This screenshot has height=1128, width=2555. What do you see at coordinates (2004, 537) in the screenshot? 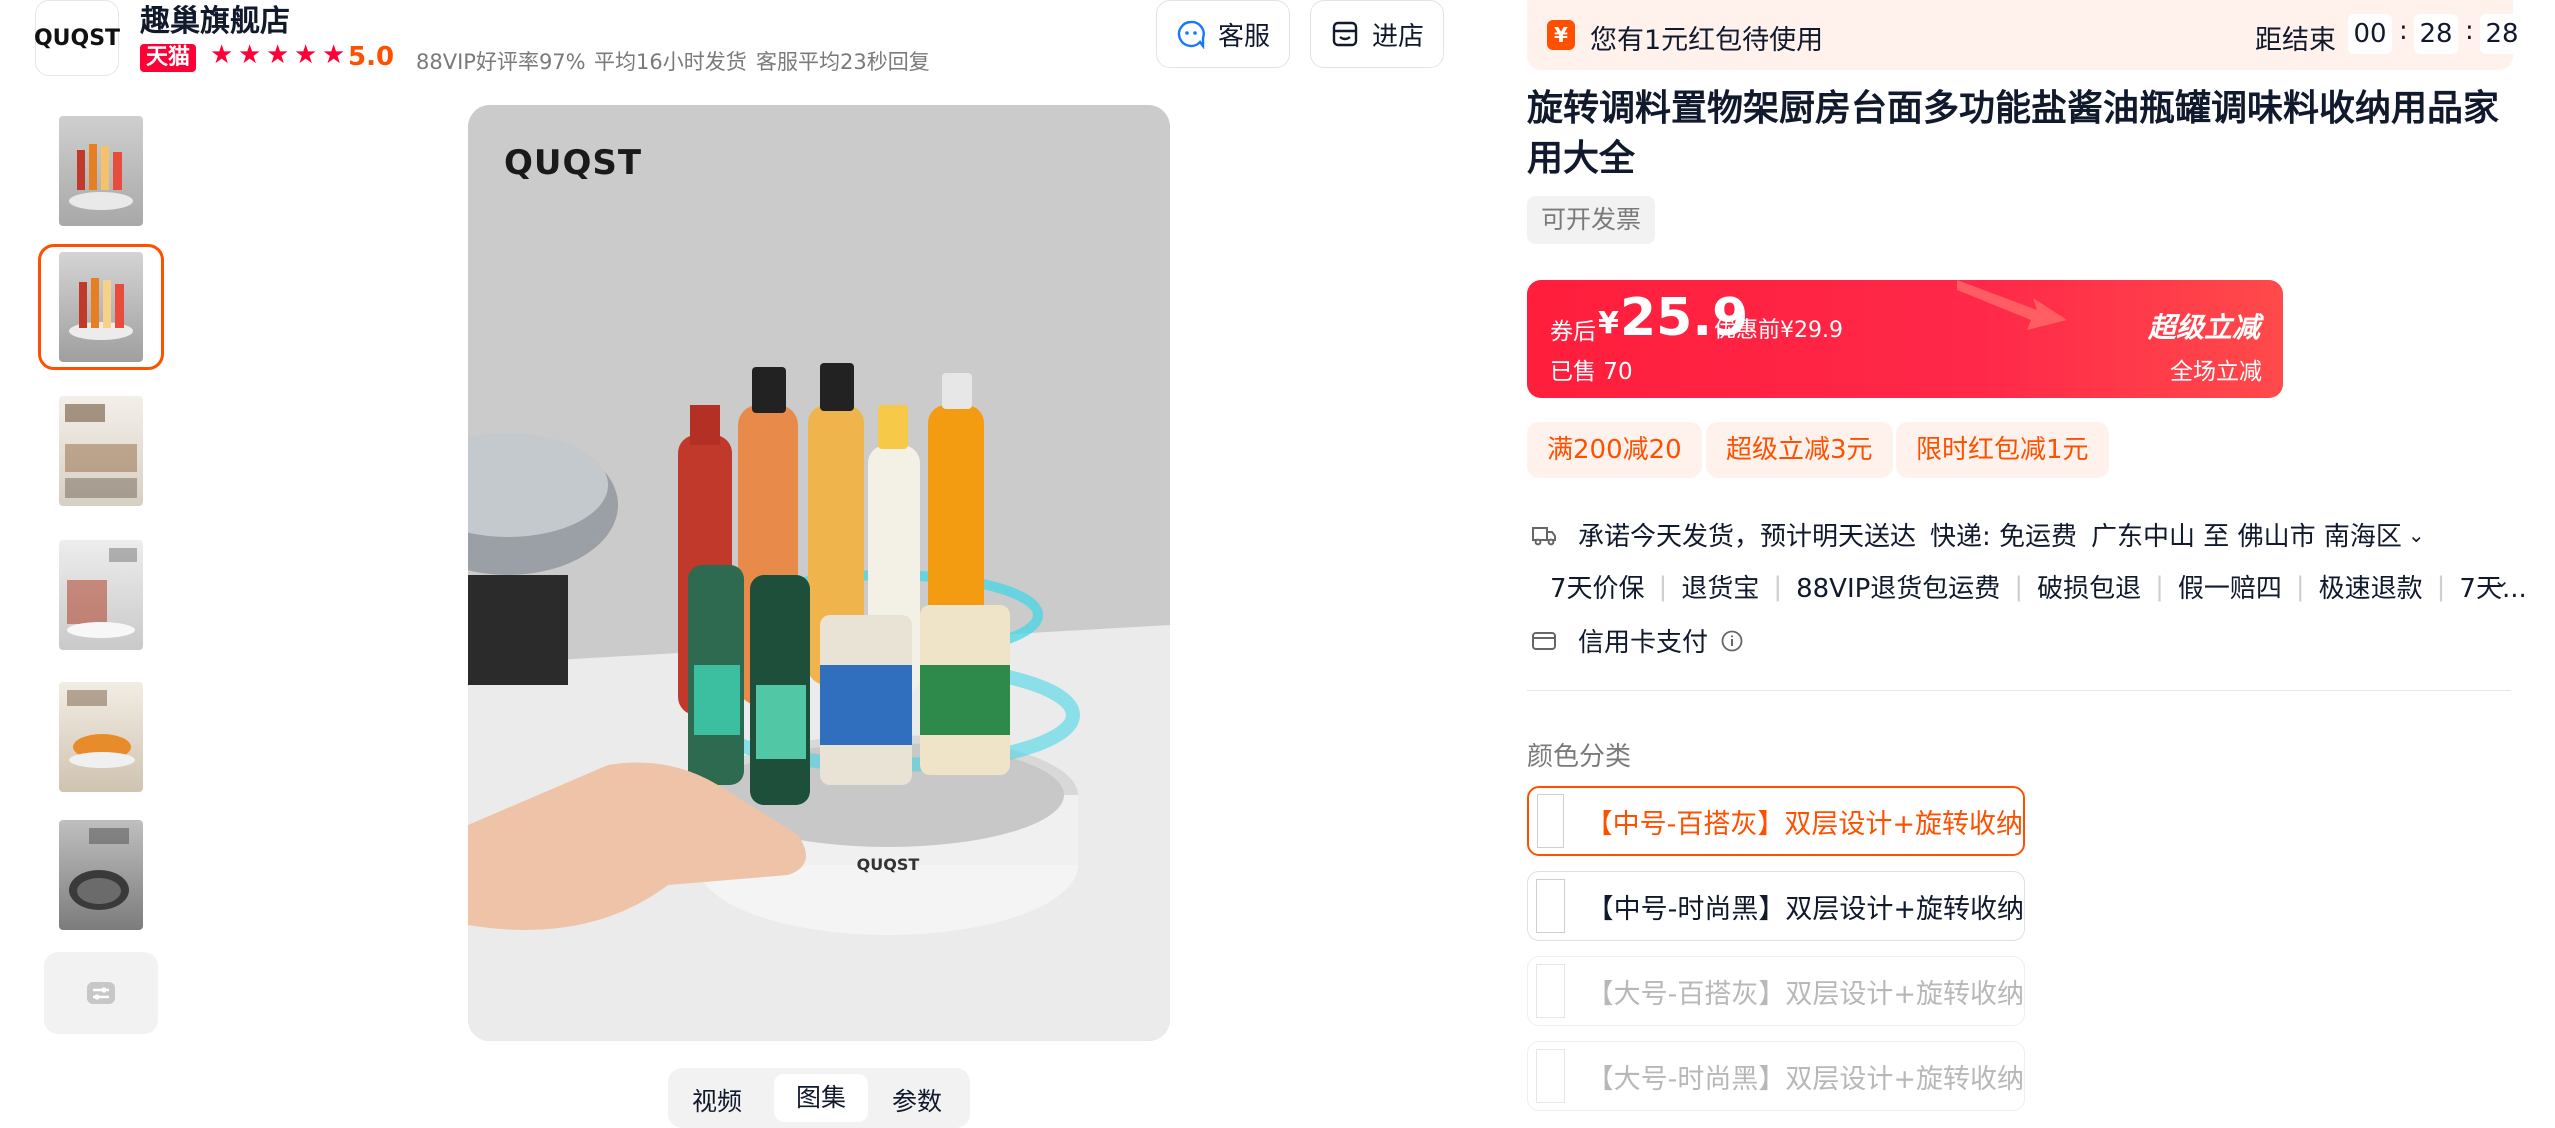
I see `delivery-fee: 快递: 免运费` at bounding box center [2004, 537].